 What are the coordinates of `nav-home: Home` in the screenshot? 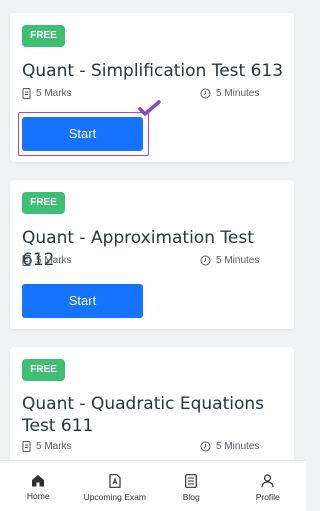 It's located at (38, 486).